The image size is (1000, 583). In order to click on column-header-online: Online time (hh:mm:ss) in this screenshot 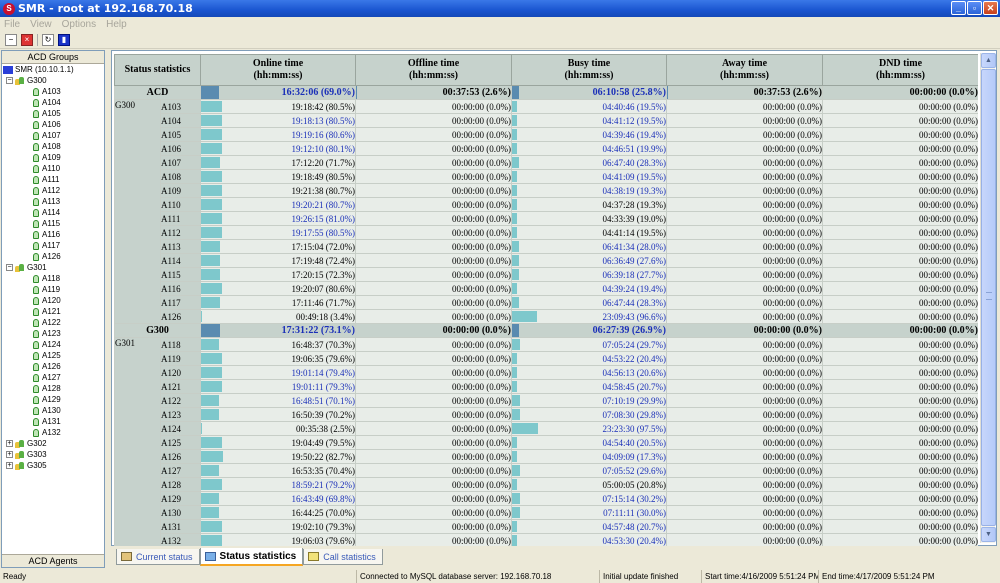, I will do `click(278, 70)`.